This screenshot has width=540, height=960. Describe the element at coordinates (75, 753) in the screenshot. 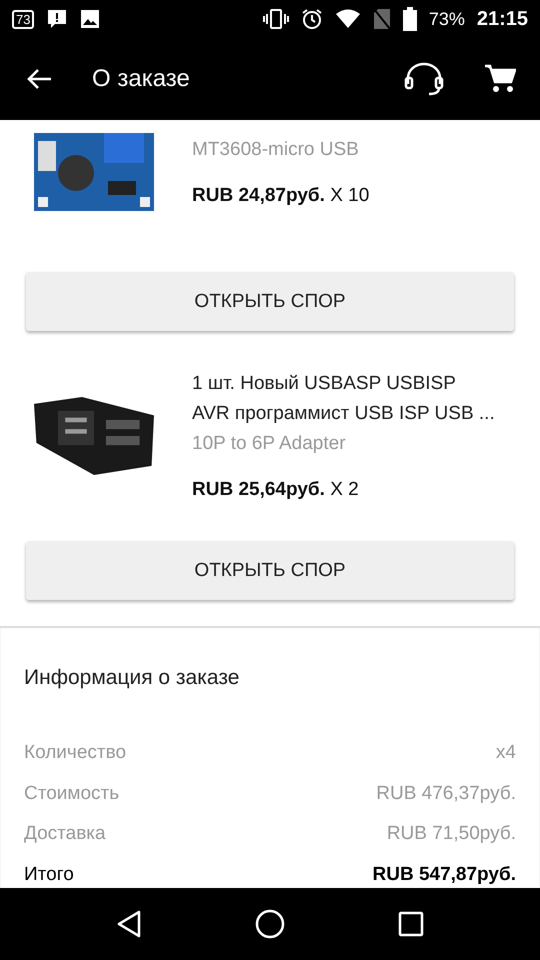

I see `summary-label: Количество` at that location.